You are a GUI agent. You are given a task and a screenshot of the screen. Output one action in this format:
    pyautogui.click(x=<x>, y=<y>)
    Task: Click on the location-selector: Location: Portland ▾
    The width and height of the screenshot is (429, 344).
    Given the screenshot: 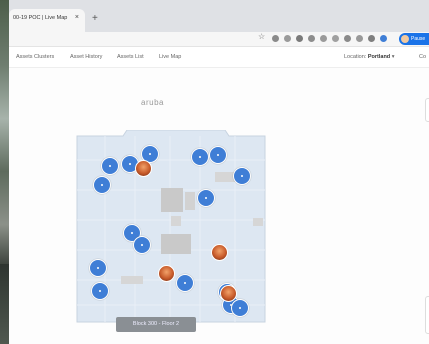 What is the action you would take?
    pyautogui.click(x=369, y=57)
    